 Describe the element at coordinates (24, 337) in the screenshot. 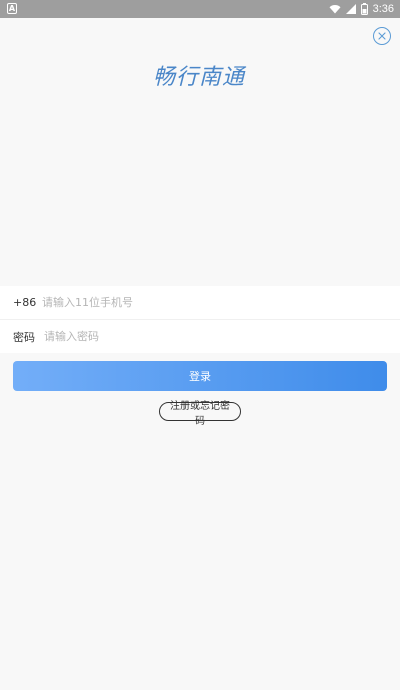

I see `password-label: 密码` at that location.